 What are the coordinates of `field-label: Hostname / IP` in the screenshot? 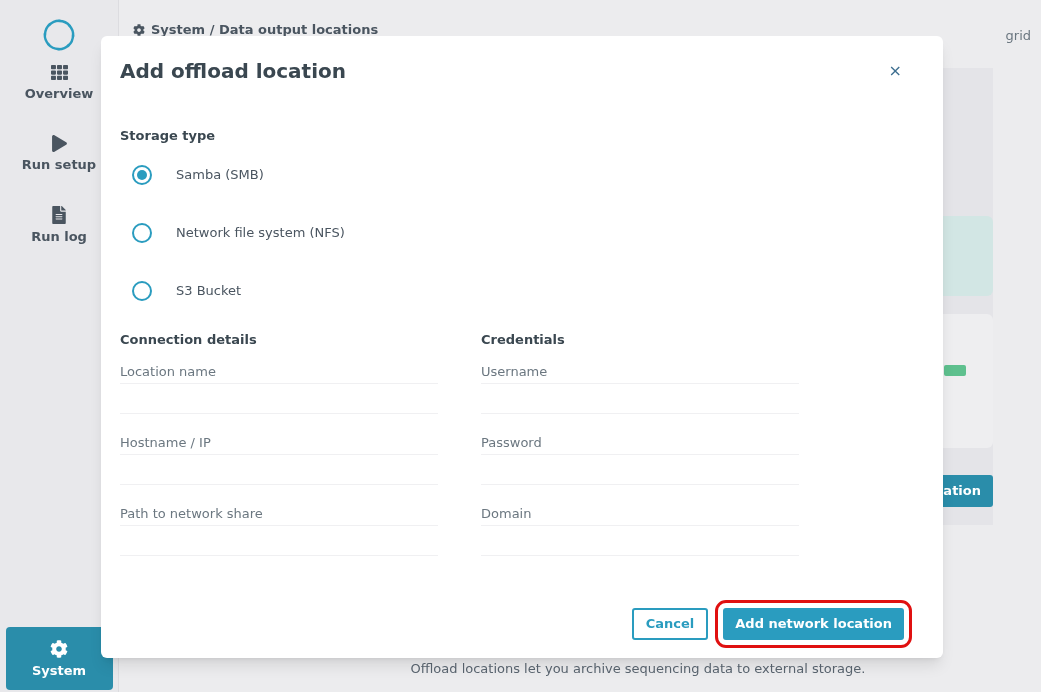 It's located at (166, 443).